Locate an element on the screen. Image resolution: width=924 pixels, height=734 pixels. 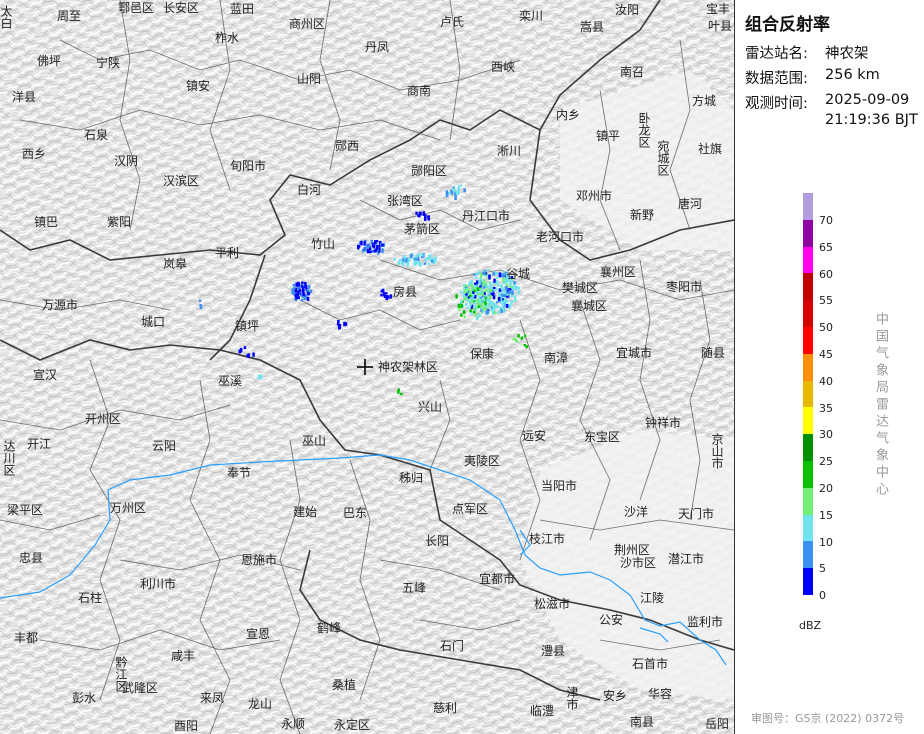
radar-site-label: 神农架林区 is located at coordinates (408, 367).